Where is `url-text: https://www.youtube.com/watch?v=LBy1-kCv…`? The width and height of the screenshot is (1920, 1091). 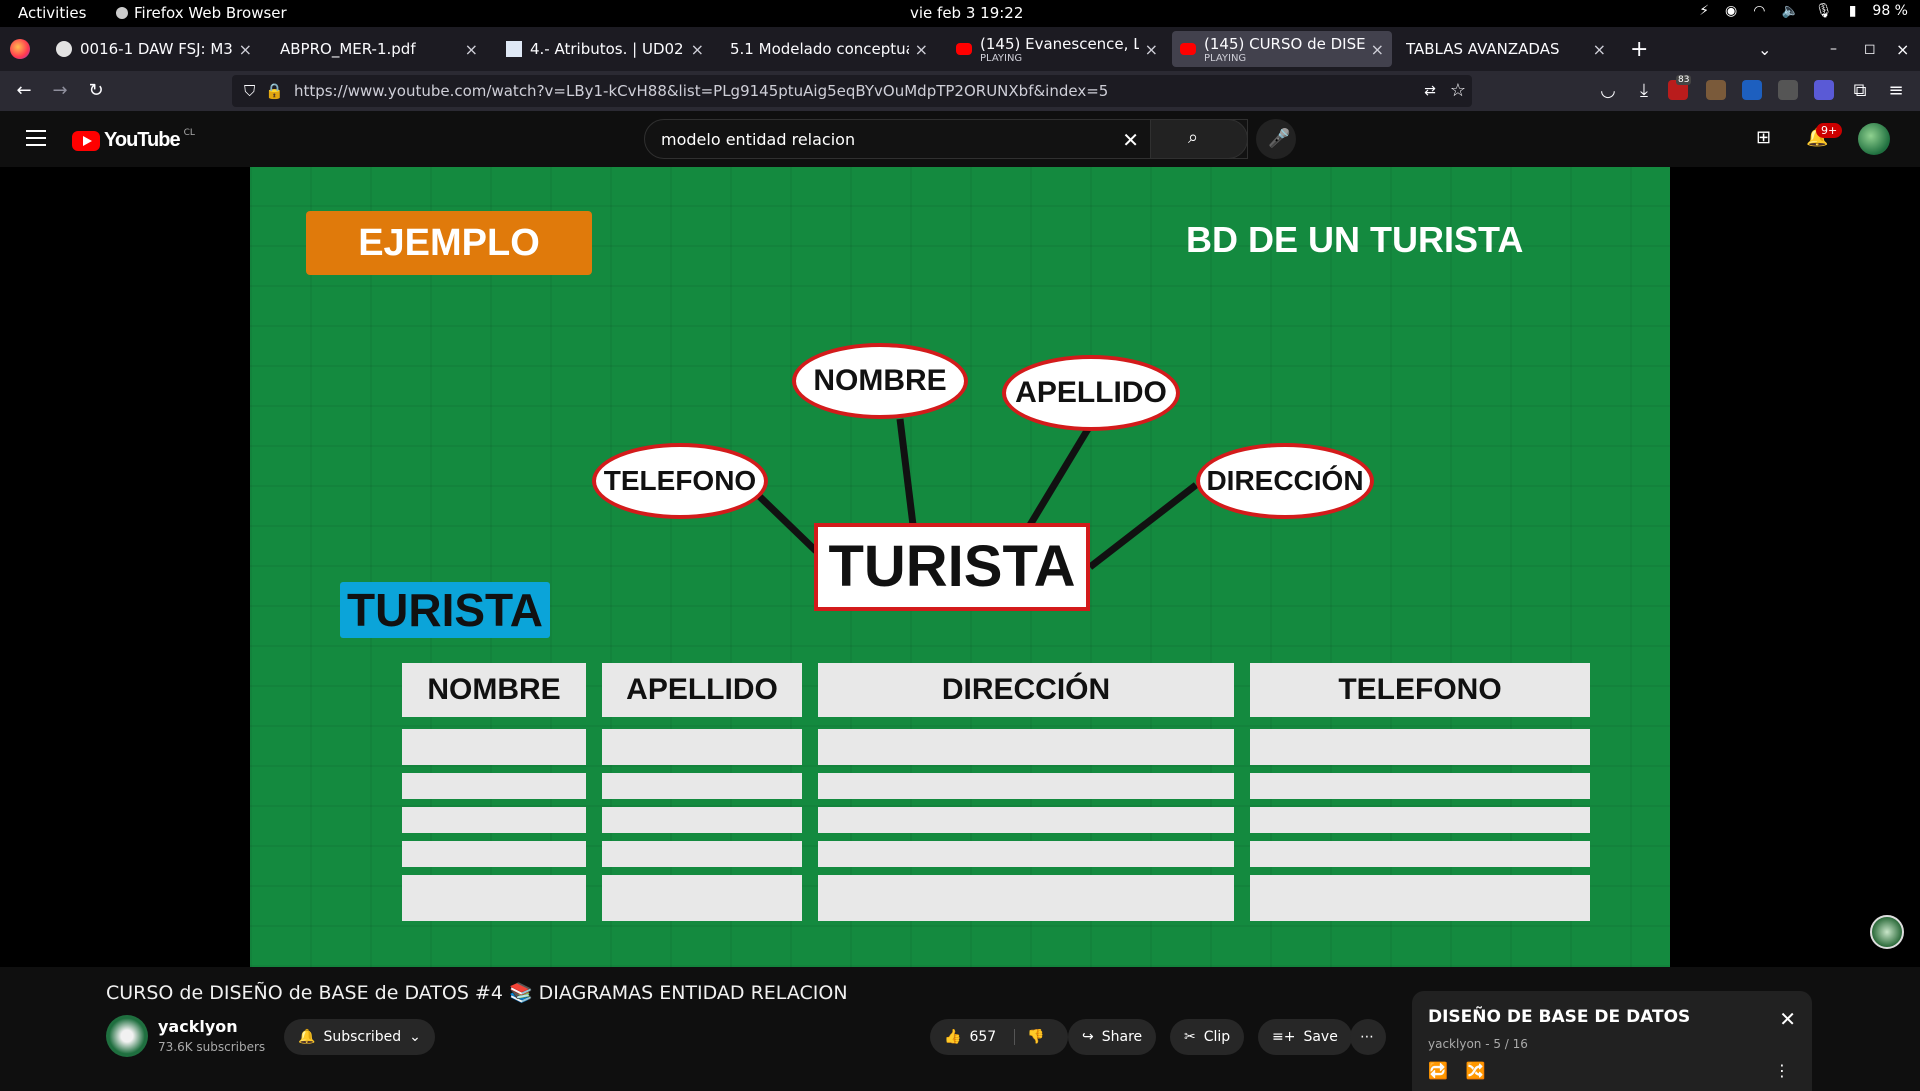
url-text: https://www.youtube.com/watch?v=LBy1-kCv… is located at coordinates (701, 91).